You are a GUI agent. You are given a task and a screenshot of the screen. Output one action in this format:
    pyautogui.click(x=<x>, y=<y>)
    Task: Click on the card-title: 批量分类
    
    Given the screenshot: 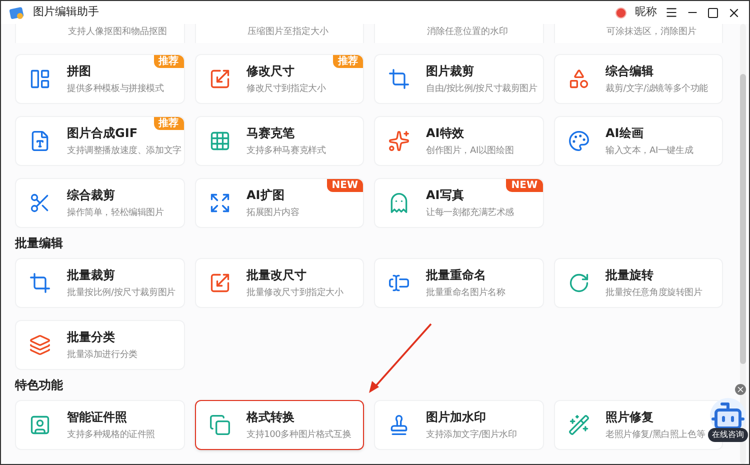 What is the action you would take?
    pyautogui.click(x=91, y=336)
    